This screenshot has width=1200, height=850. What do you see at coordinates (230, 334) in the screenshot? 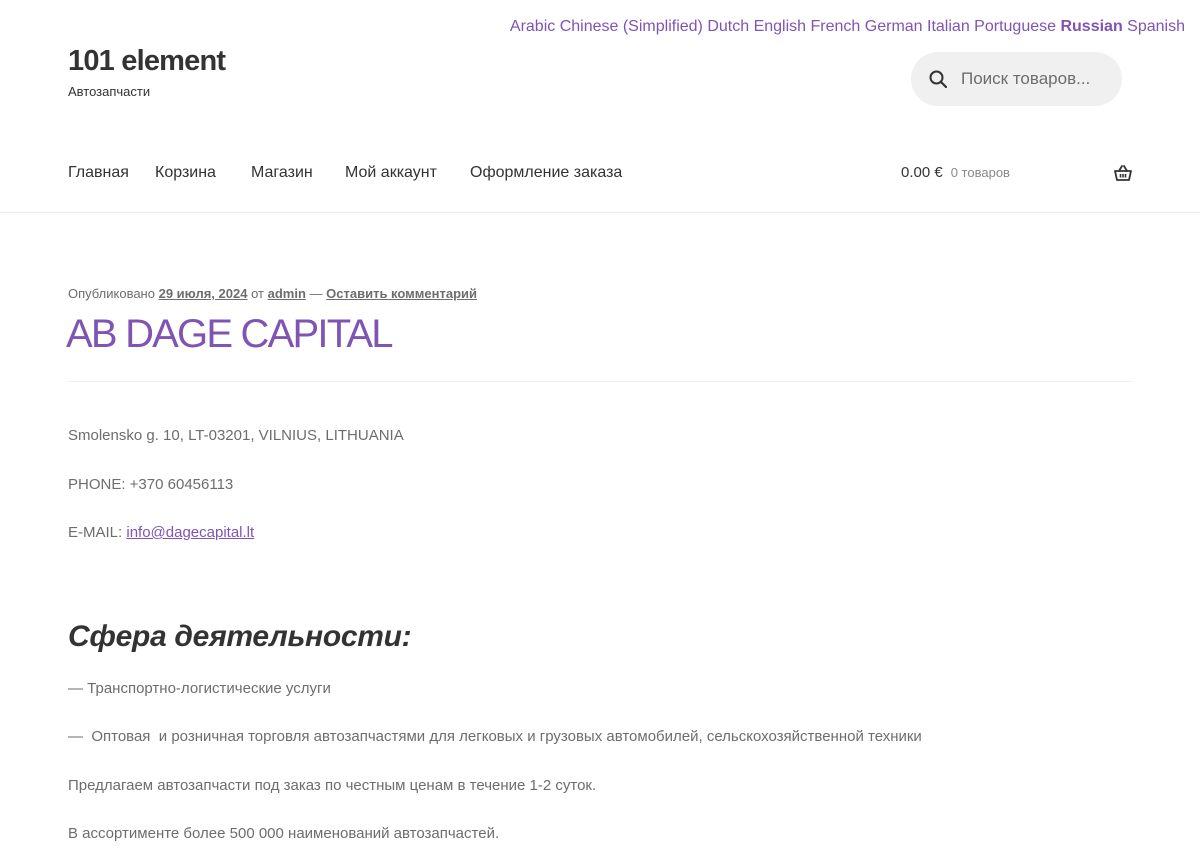
I see `post-title: AB DAGE CAPITAL` at bounding box center [230, 334].